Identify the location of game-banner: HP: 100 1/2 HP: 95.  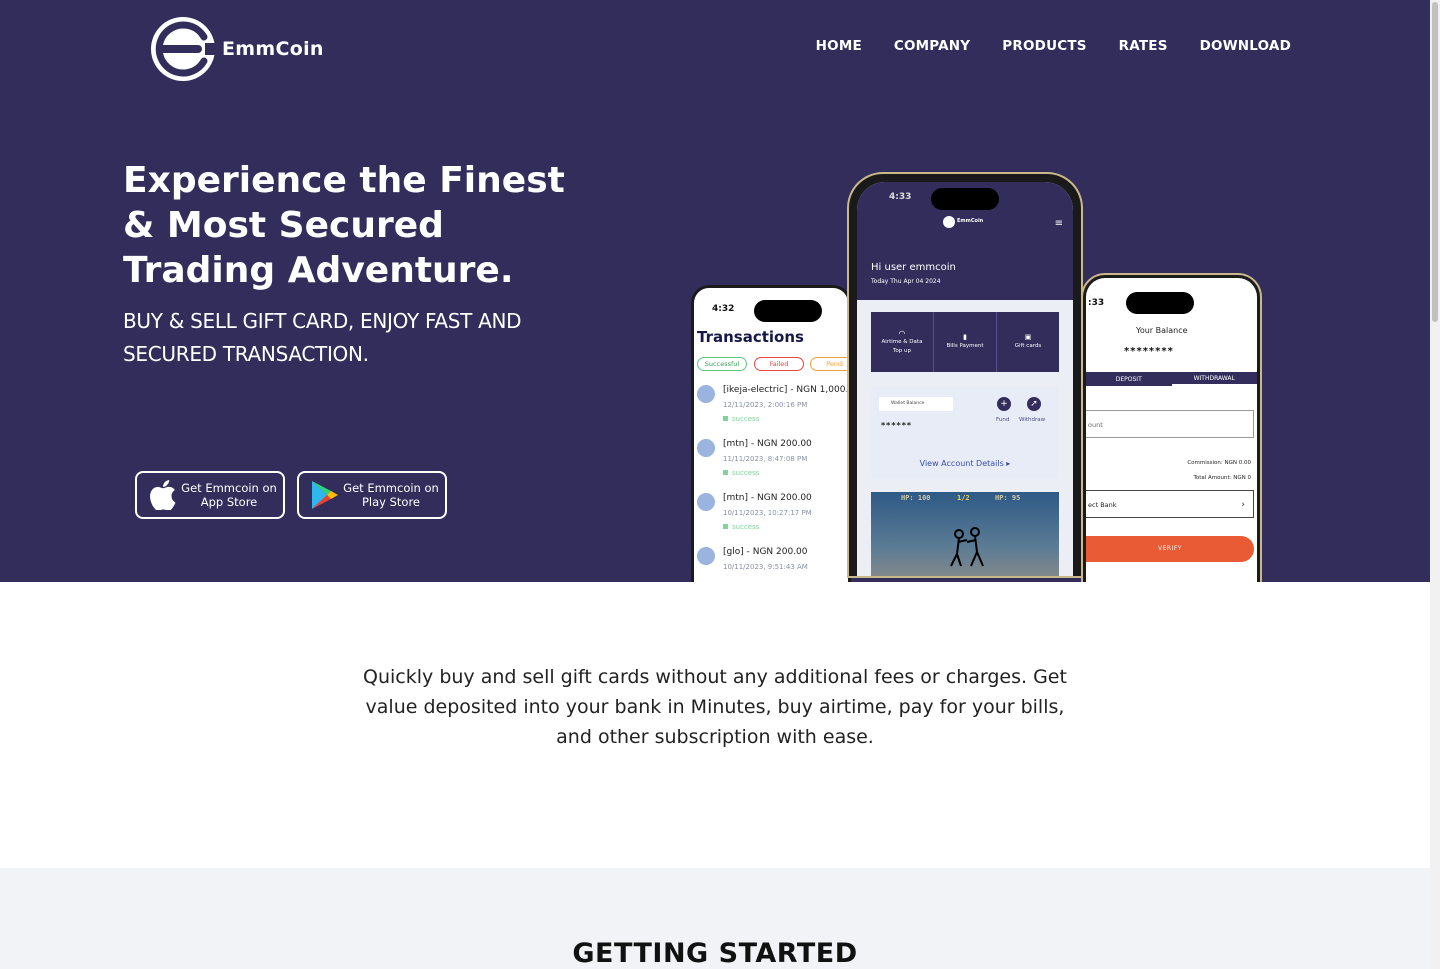
(965, 534).